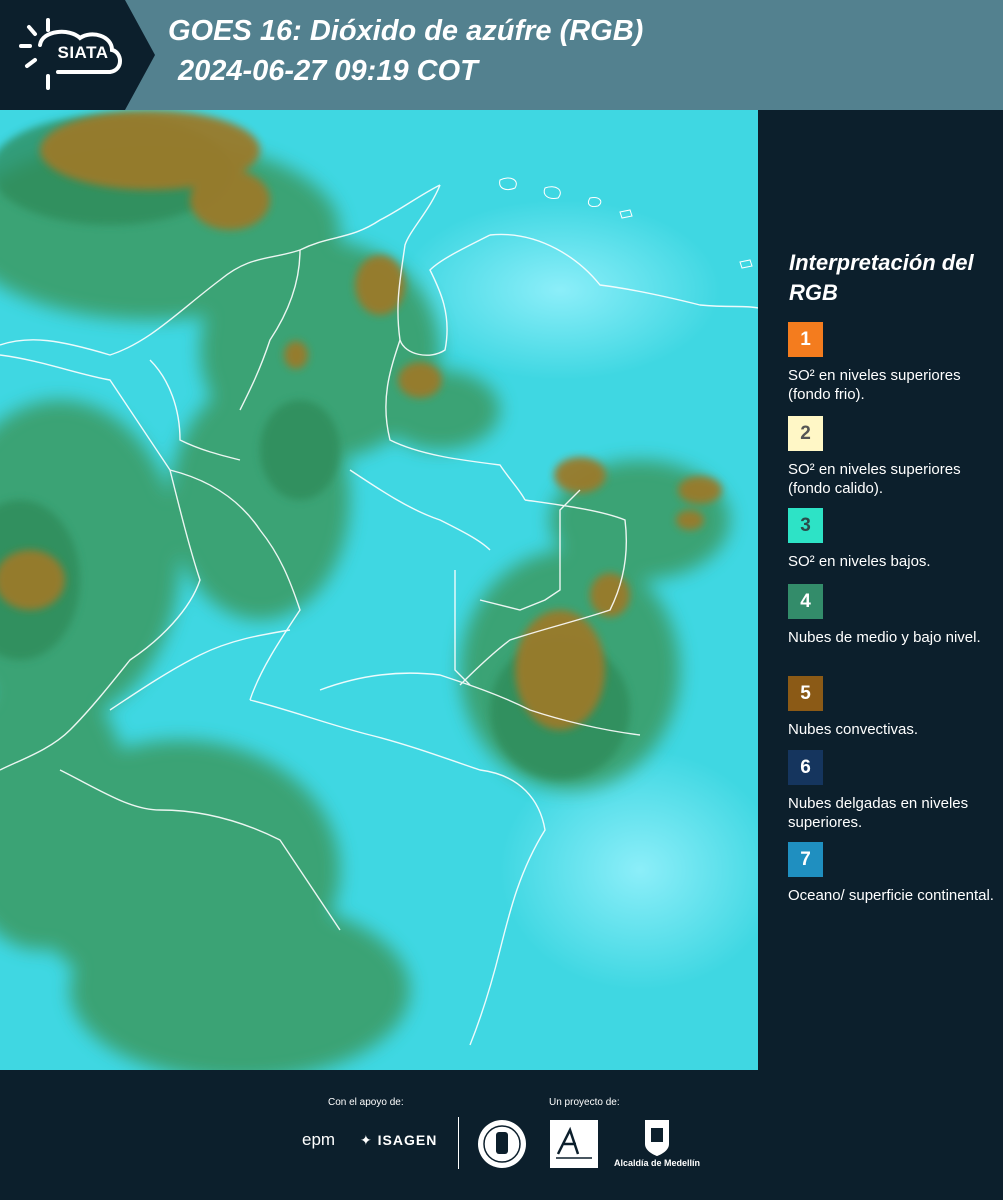 Image resolution: width=1003 pixels, height=1200 pixels. Describe the element at coordinates (328, 71) in the screenshot. I see `page-timestamp: 2024-06-27 09:19 COT` at that location.